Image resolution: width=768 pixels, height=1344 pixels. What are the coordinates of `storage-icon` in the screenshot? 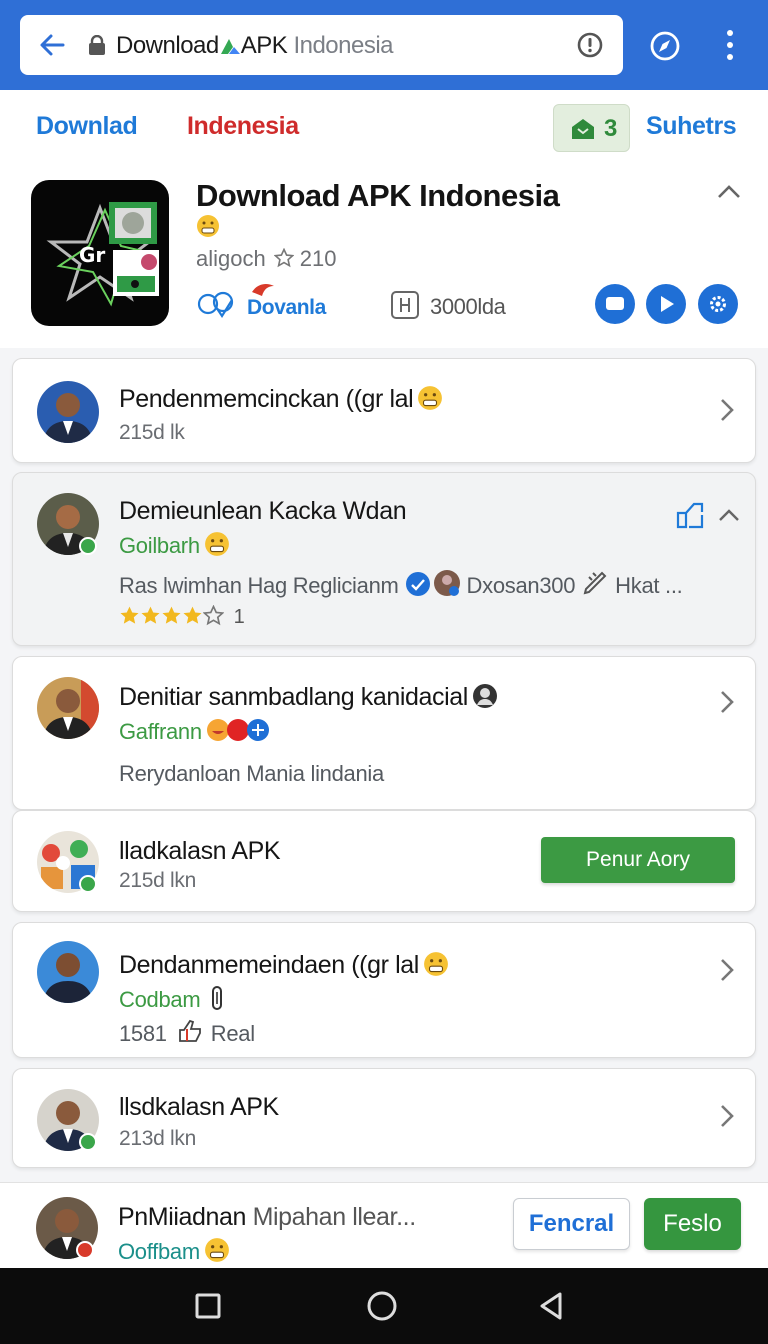 It's located at (405, 305).